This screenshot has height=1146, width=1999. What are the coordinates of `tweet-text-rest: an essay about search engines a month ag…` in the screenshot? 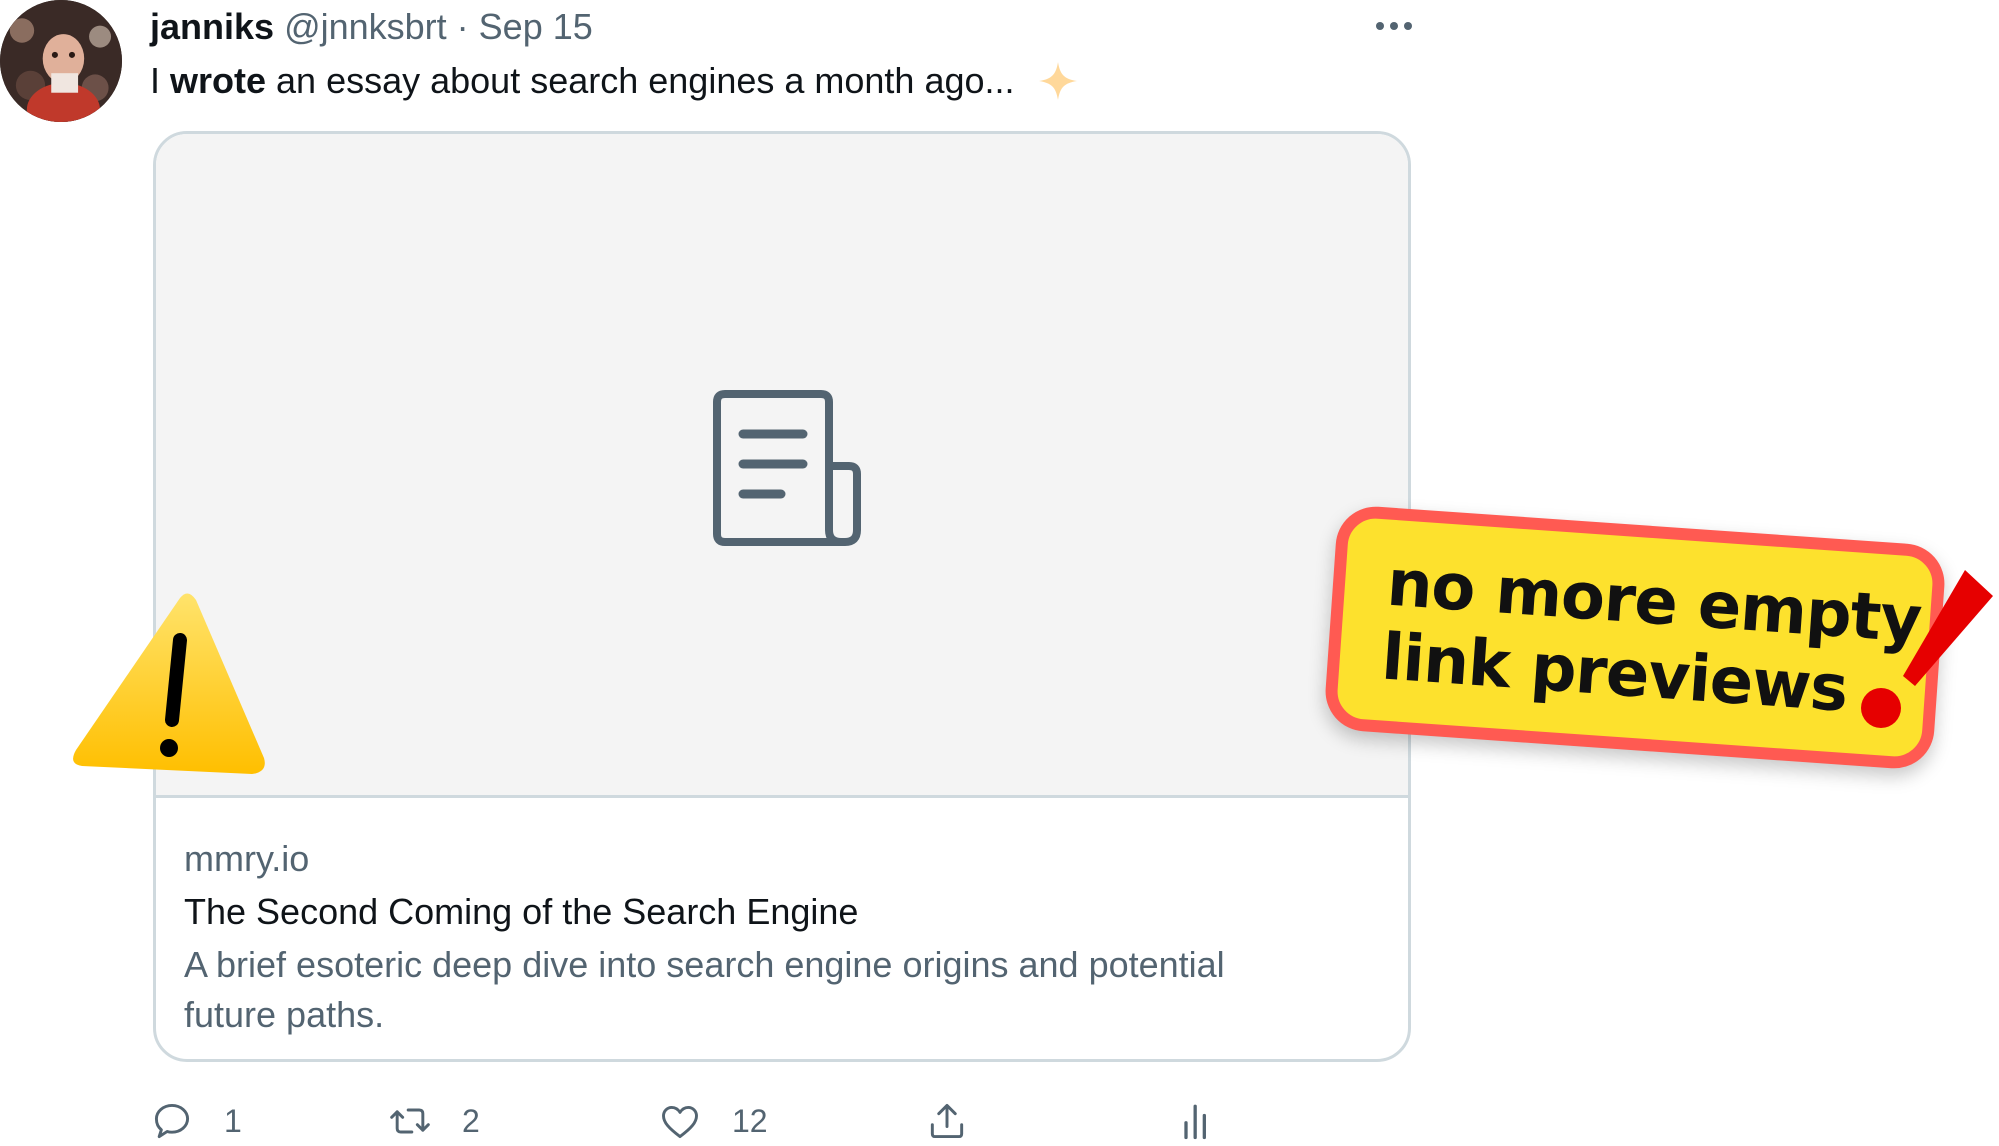 It's located at (645, 80).